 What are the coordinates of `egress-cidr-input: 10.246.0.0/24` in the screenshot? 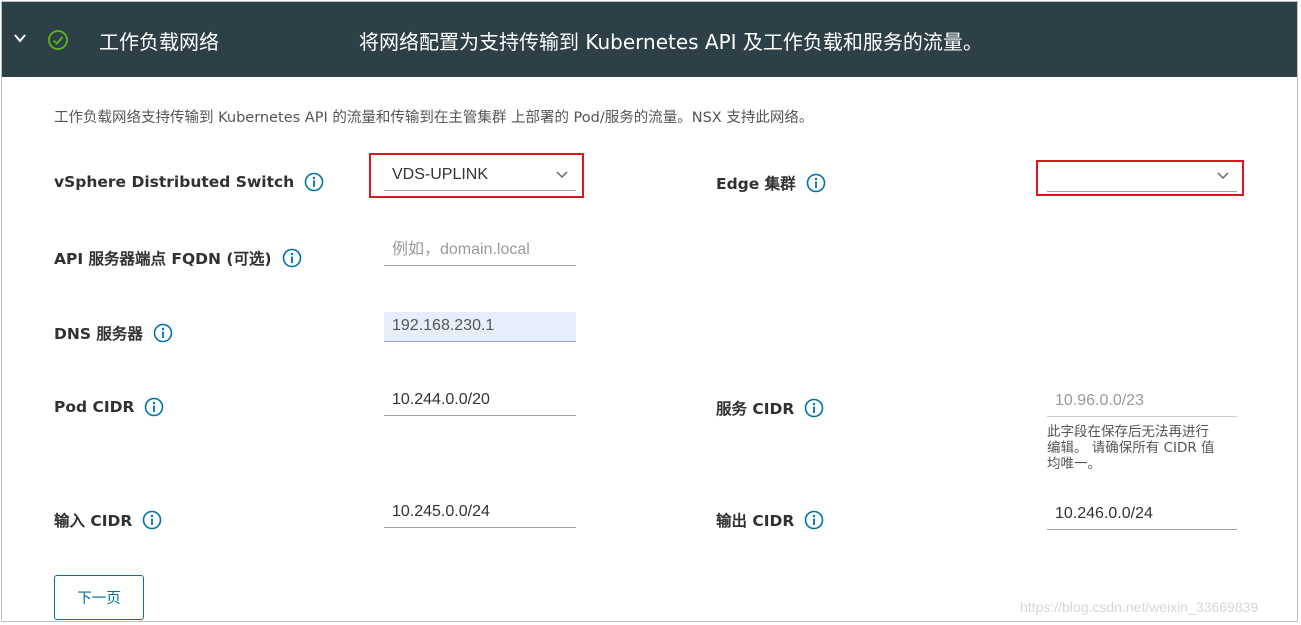 It's located at (1142, 515).